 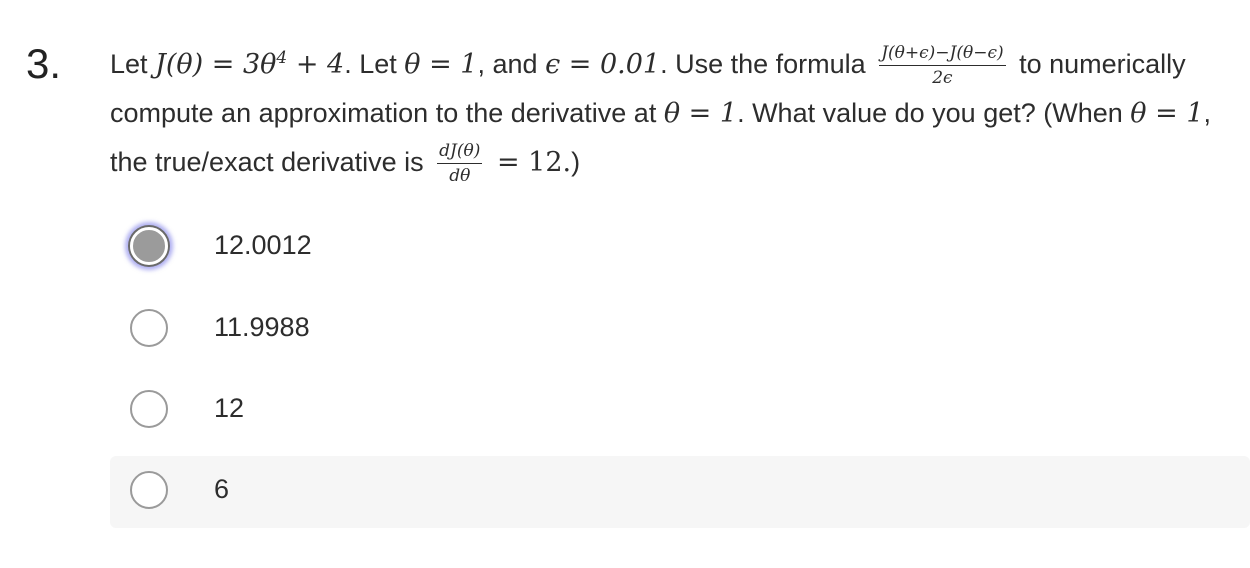 I want to click on question-text-segment: . What value do you get? (When, so click(x=934, y=113).